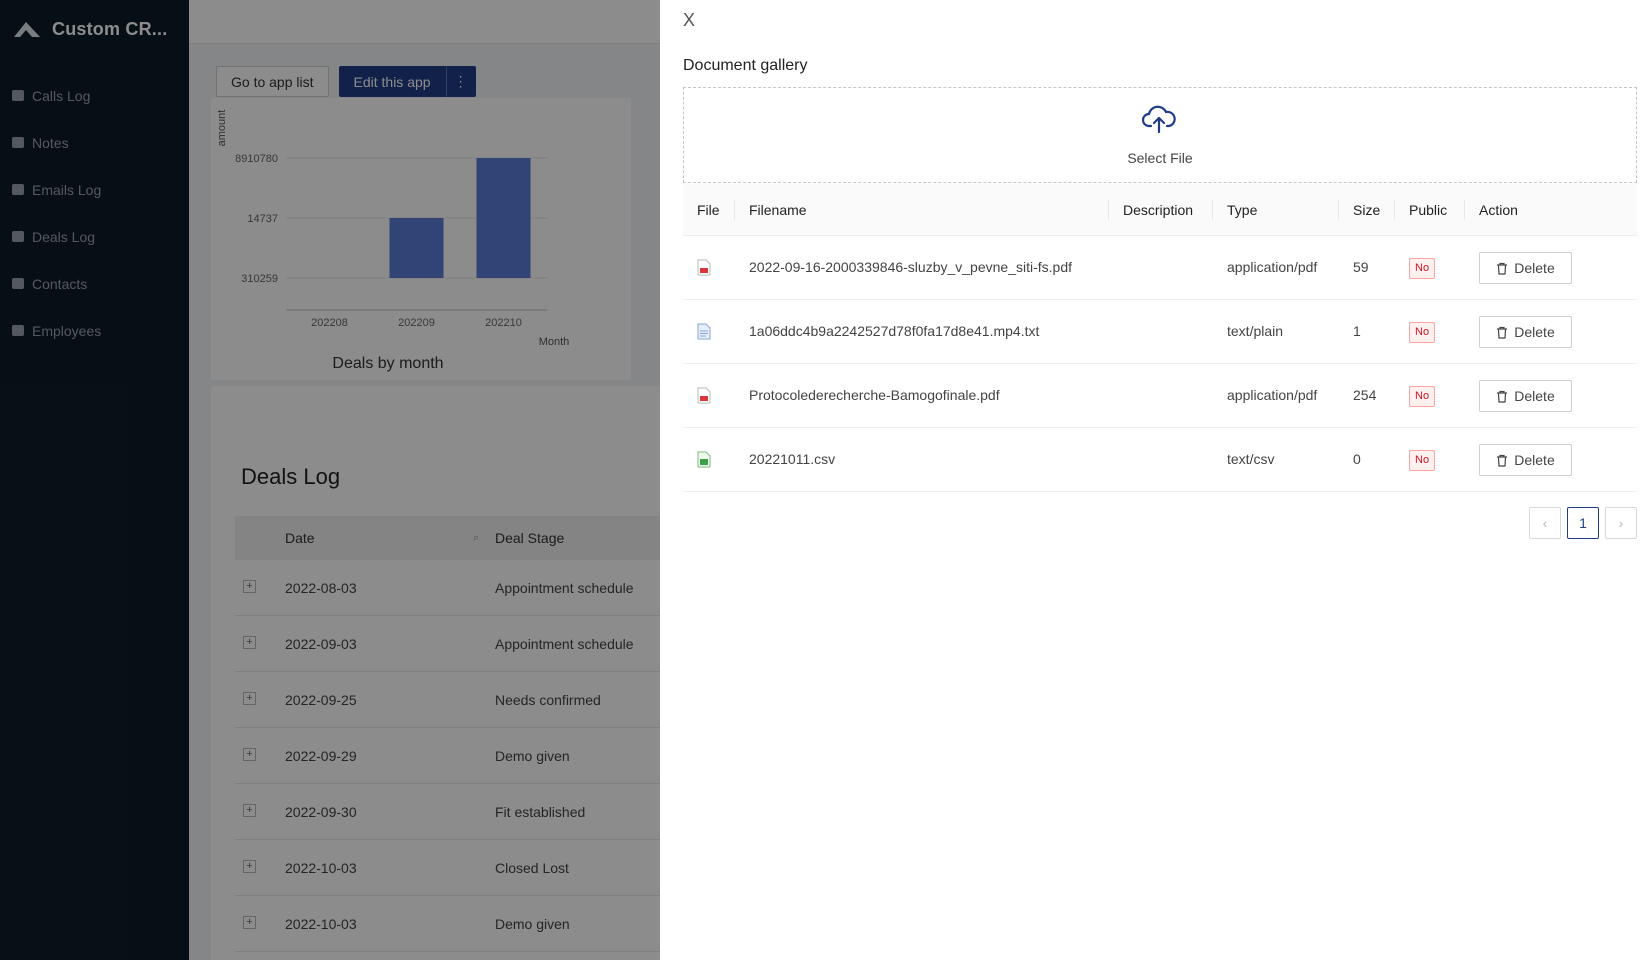  Describe the element at coordinates (894, 331) in the screenshot. I see `filename: 1a06ddc4b9a2242527d78f0fa17d8e41.mp4.txt` at that location.